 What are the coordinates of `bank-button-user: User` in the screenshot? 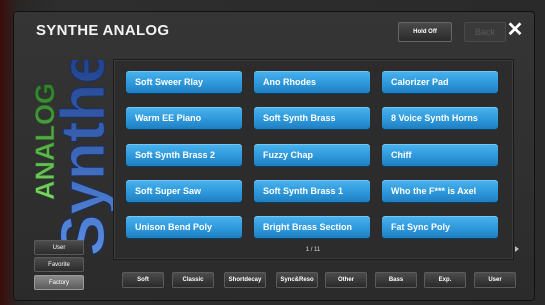 It's located at (59, 247).